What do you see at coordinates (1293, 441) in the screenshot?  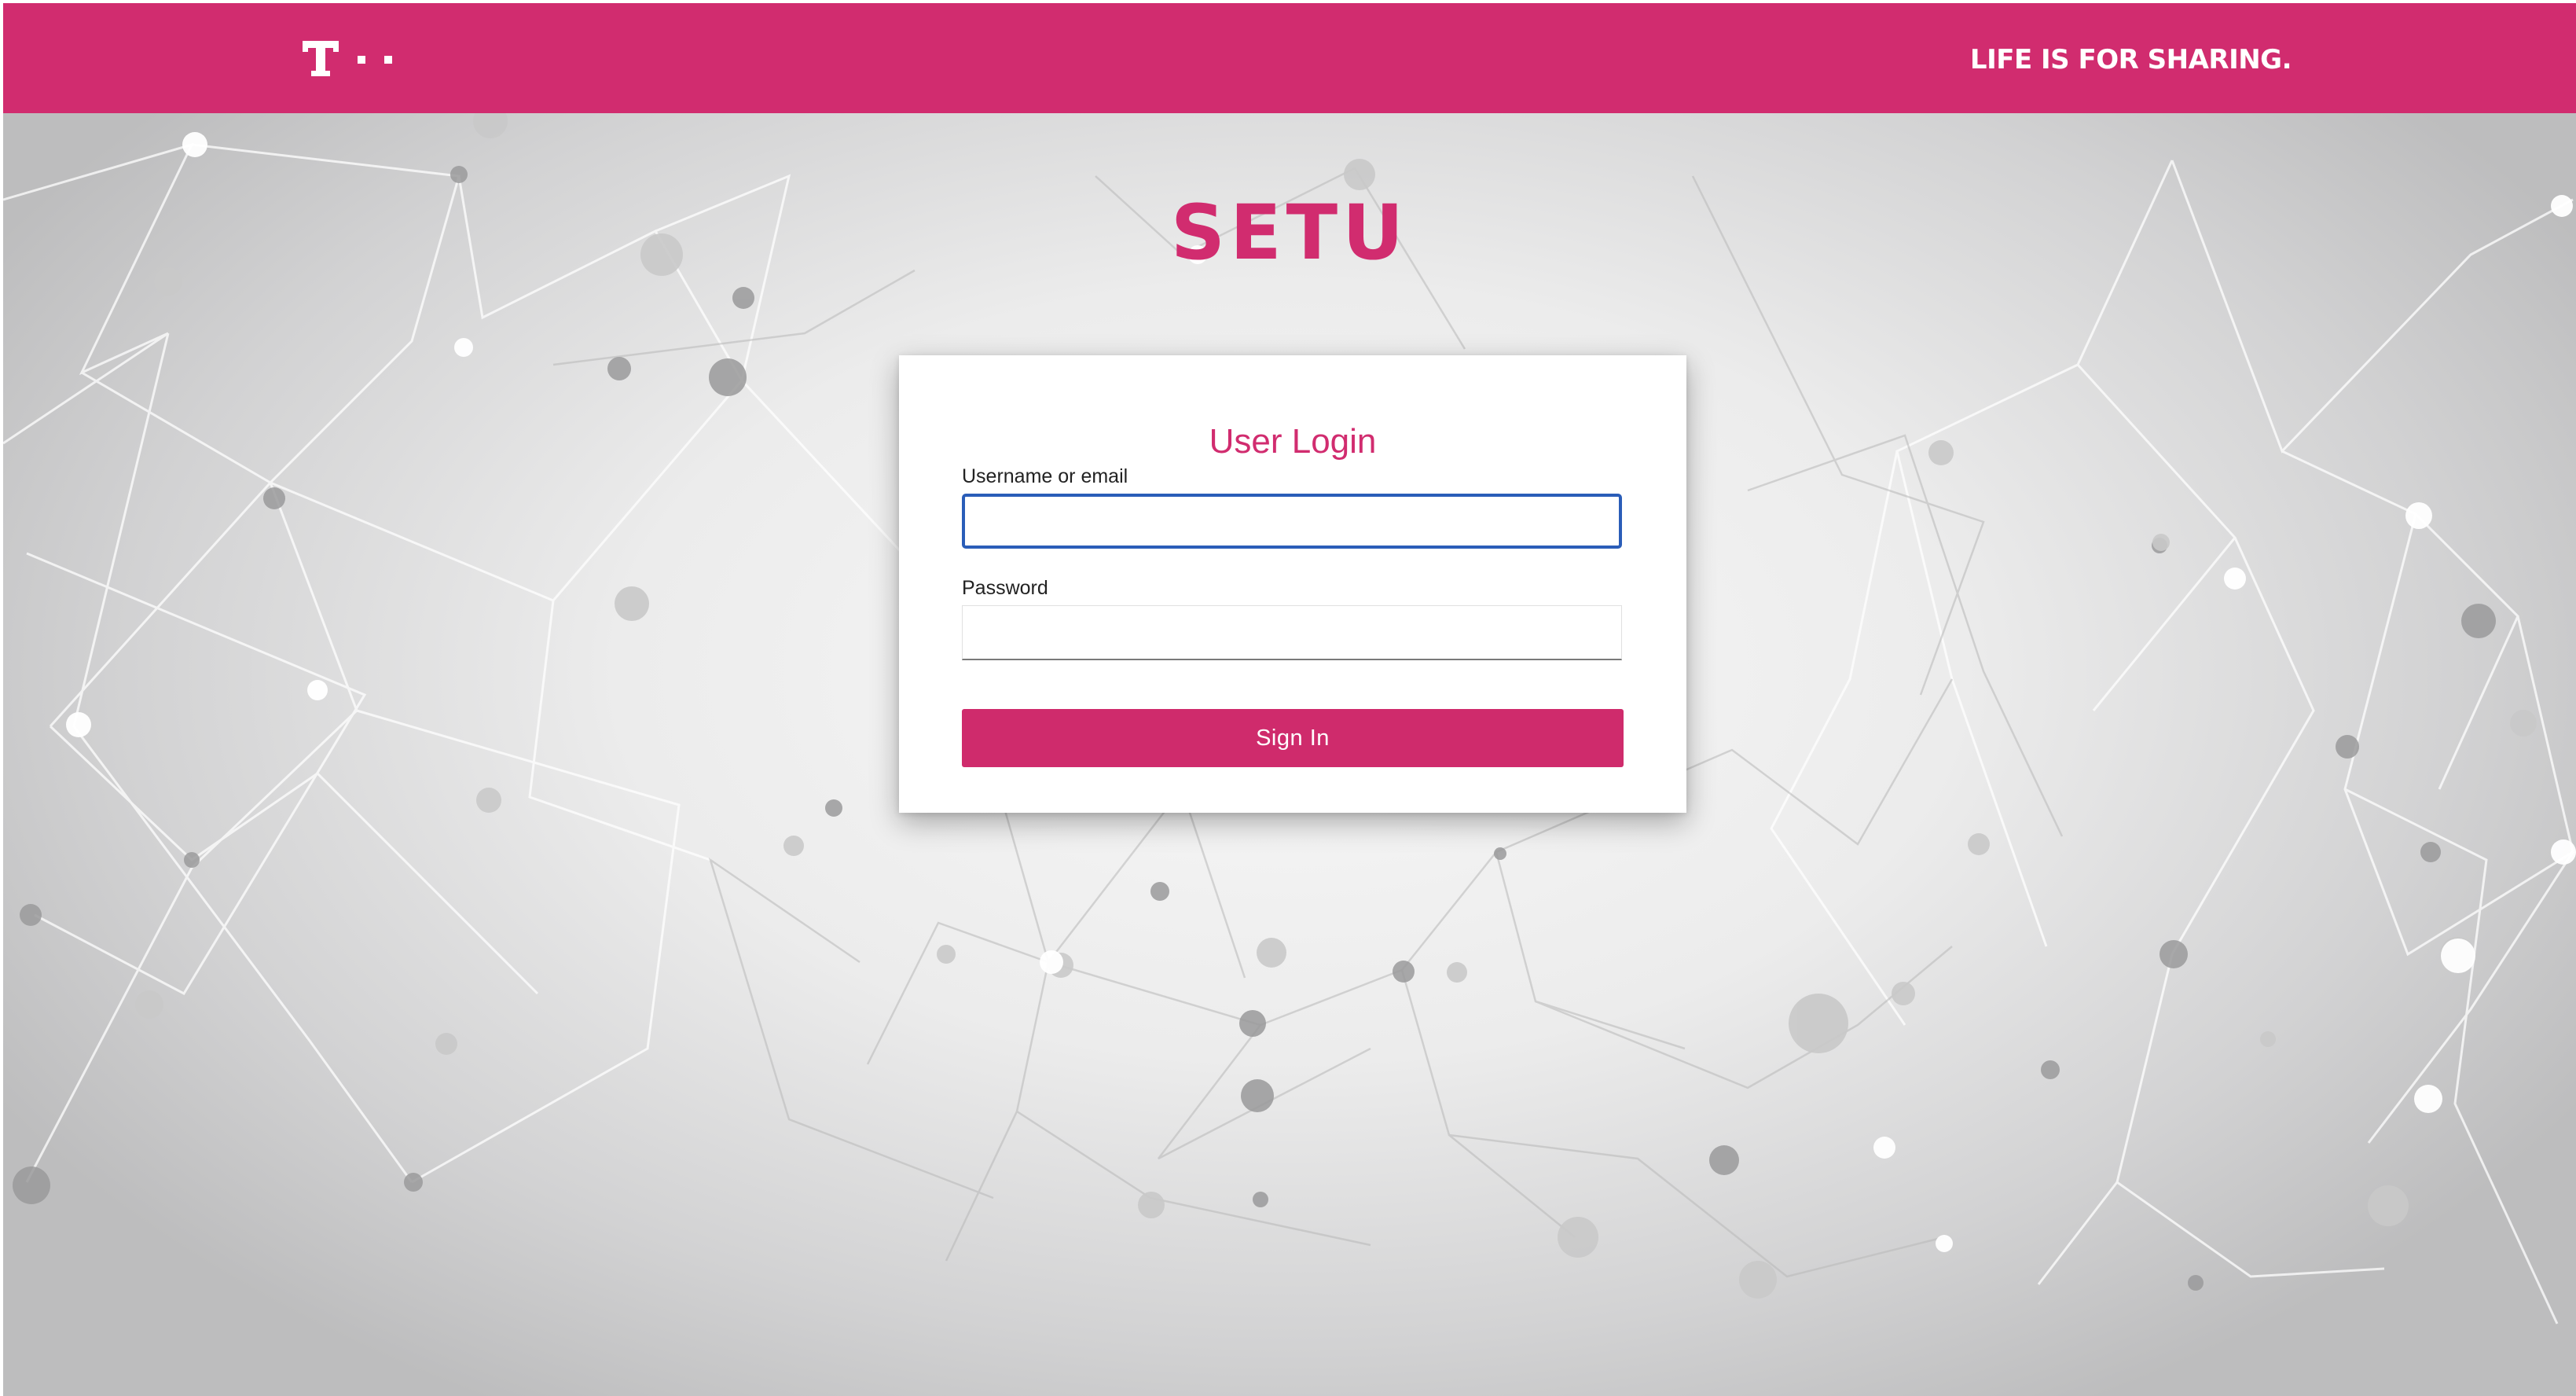 I see `login-title: User Login` at bounding box center [1293, 441].